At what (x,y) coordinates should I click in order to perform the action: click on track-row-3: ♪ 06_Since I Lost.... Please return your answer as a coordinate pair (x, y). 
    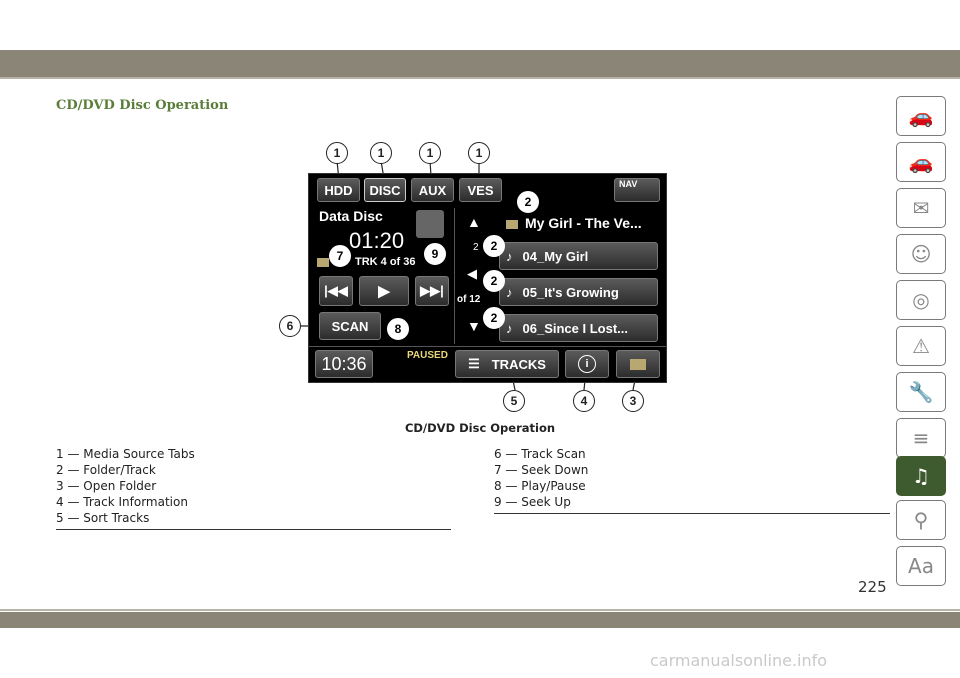
    Looking at the image, I should click on (578, 328).